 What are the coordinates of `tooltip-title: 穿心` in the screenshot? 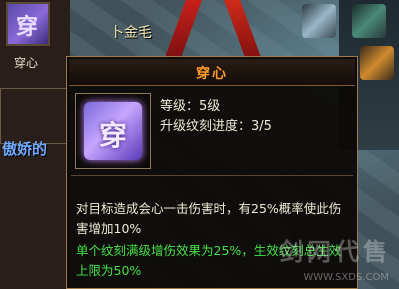 It's located at (212, 74).